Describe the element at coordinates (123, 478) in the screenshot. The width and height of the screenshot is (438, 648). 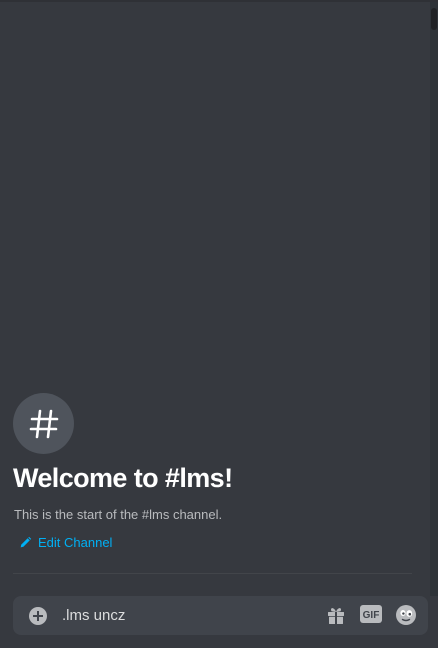
I see `welcome-title: Welcome to #lms!` at that location.